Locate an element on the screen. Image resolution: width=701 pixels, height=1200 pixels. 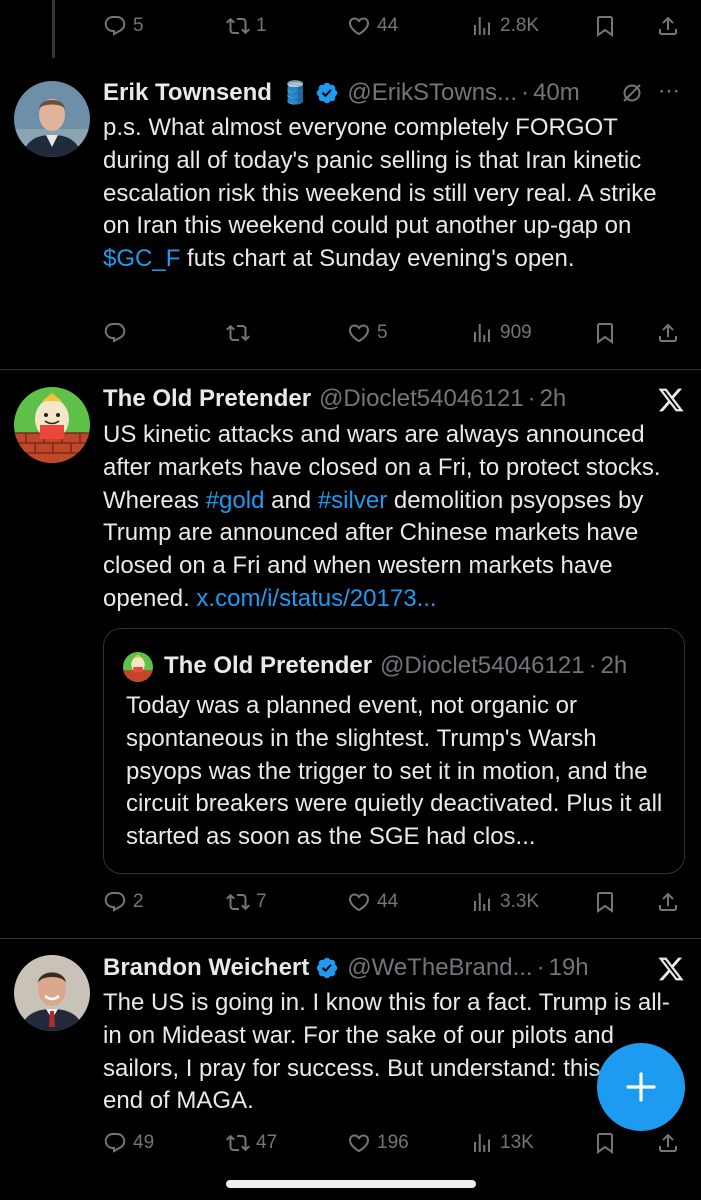
reply-button: 5 is located at coordinates (123, 26).